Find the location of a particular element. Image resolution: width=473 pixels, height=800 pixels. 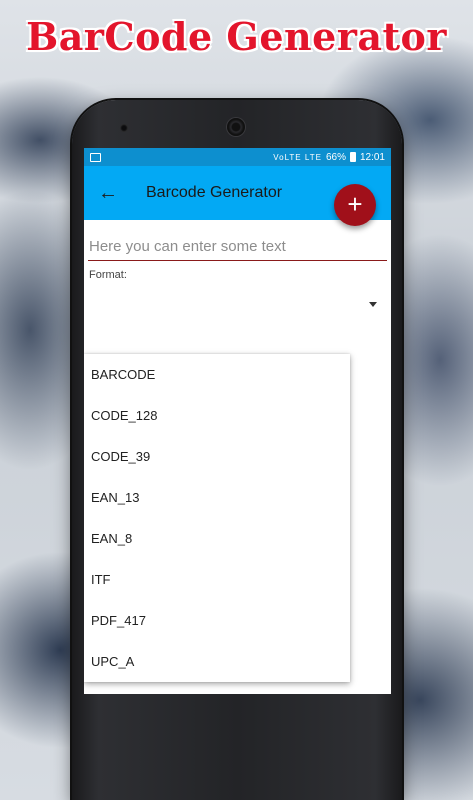

menu-item-pdf-417: PDF_417 is located at coordinates (217, 620).